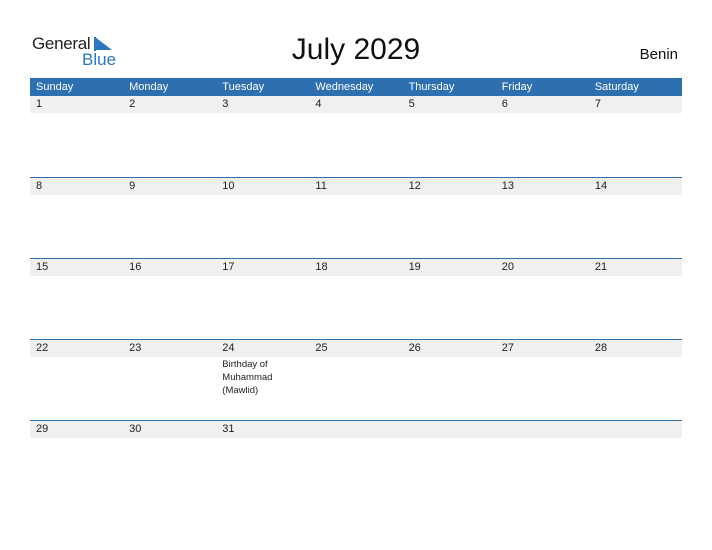 The image size is (712, 550). Describe the element at coordinates (616, 87) in the screenshot. I see `weekday-header-saturday: Saturday` at that location.